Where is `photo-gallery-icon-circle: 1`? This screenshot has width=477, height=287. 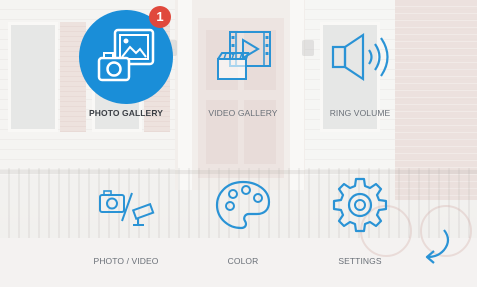 photo-gallery-icon-circle: 1 is located at coordinates (126, 55).